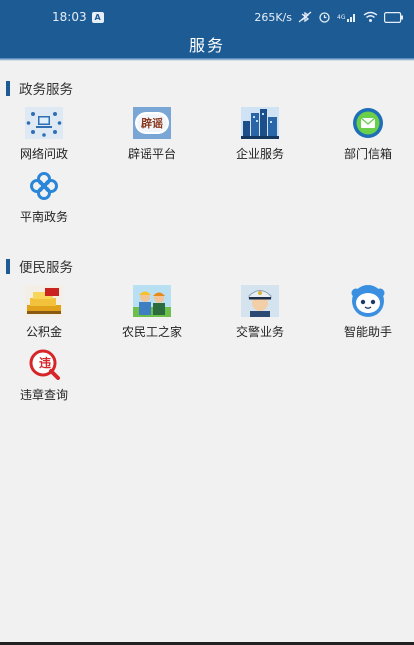 The image size is (414, 645). What do you see at coordinates (152, 301) in the screenshot?
I see `migrant-workers-icon` at bounding box center [152, 301].